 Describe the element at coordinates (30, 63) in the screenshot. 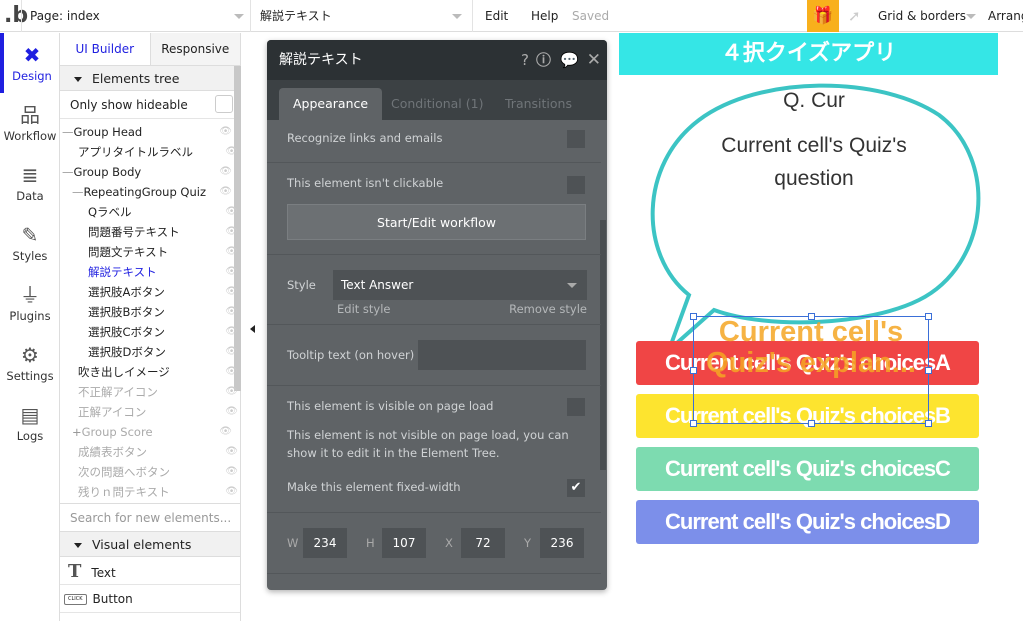

I see `nav-design: ✖ Design` at that location.